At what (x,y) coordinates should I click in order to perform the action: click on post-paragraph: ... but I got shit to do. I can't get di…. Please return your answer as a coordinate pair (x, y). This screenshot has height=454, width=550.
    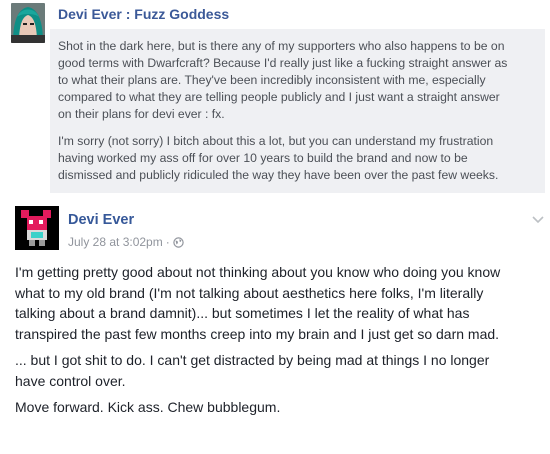
    Looking at the image, I should click on (280, 370).